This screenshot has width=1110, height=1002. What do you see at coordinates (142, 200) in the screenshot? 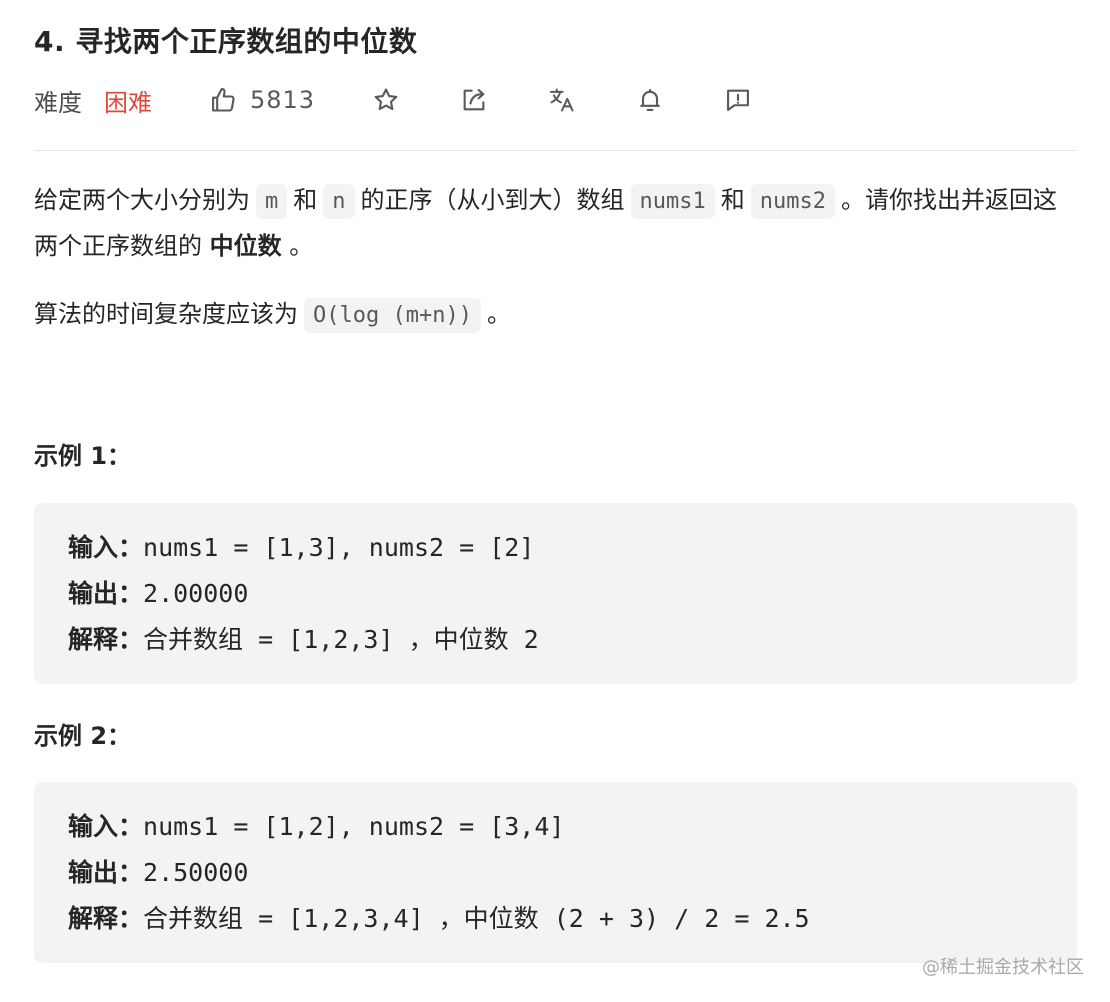
I see `desc-text: 给定两个大小分别为` at bounding box center [142, 200].